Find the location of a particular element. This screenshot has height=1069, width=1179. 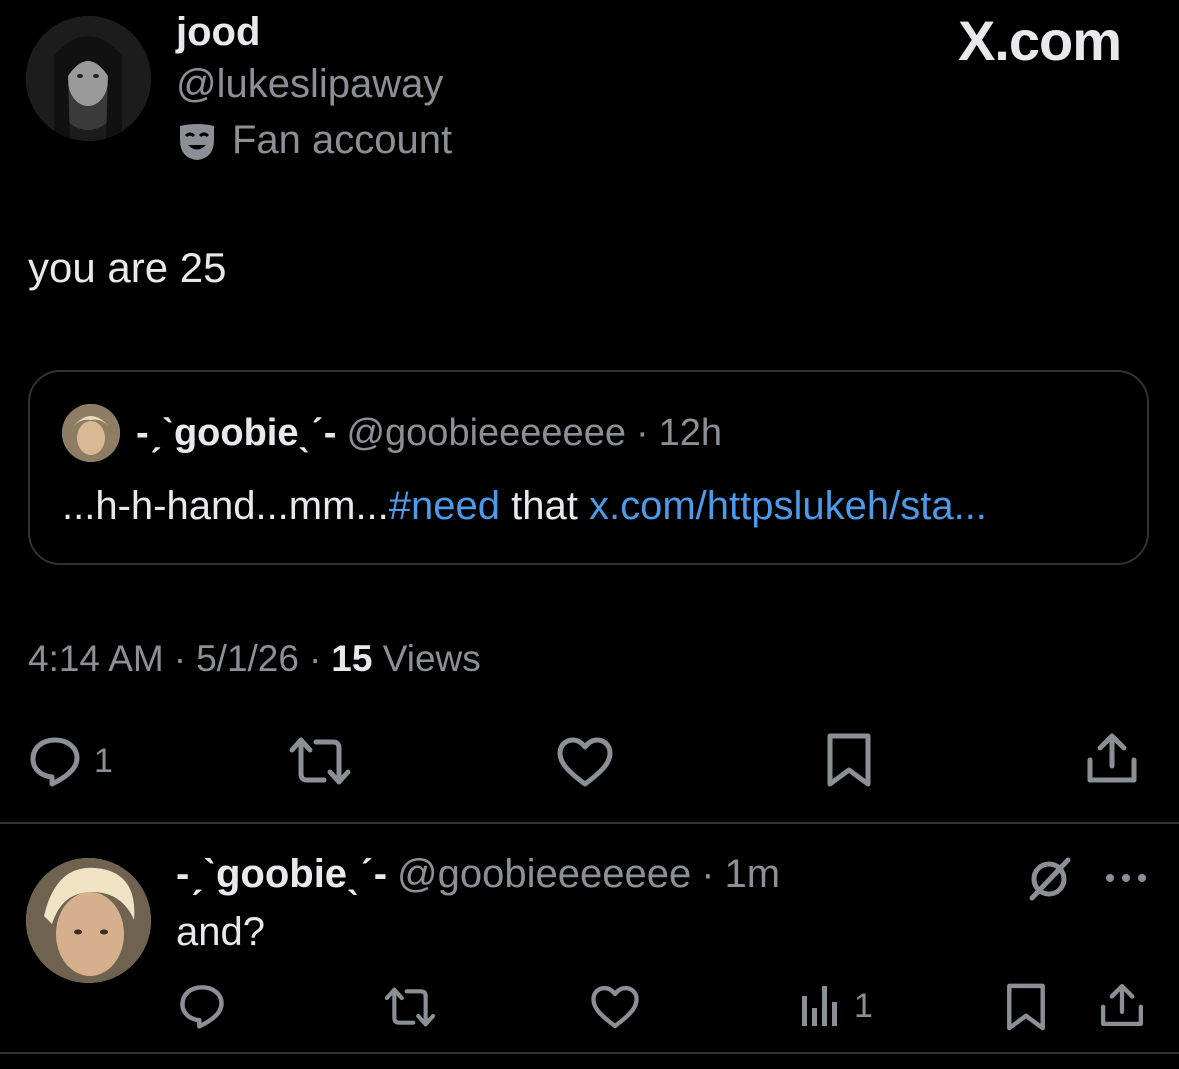

tweet-meta: 4:14 AM · 5/1/26 · 15 Views is located at coordinates (254, 659).